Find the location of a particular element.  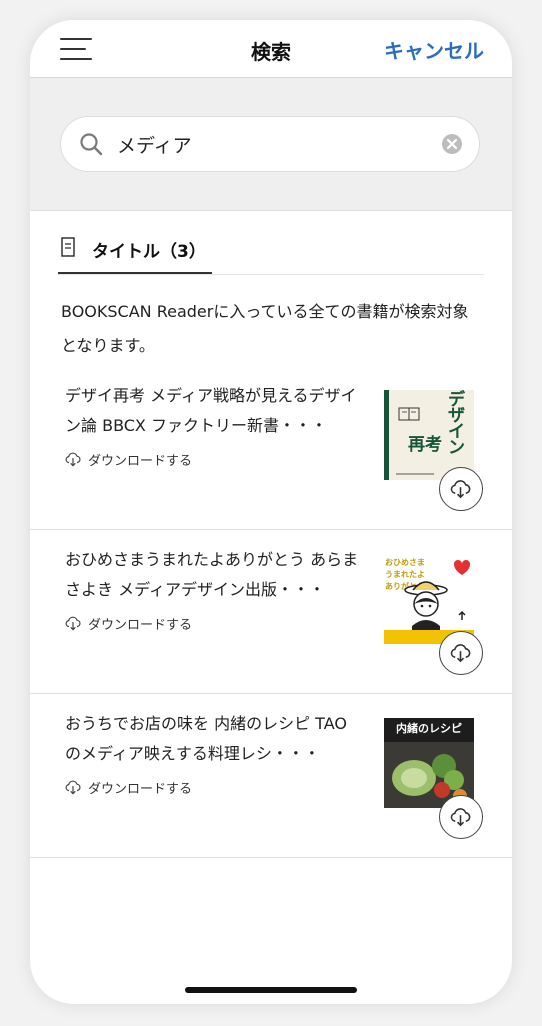

search-box is located at coordinates (270, 144).